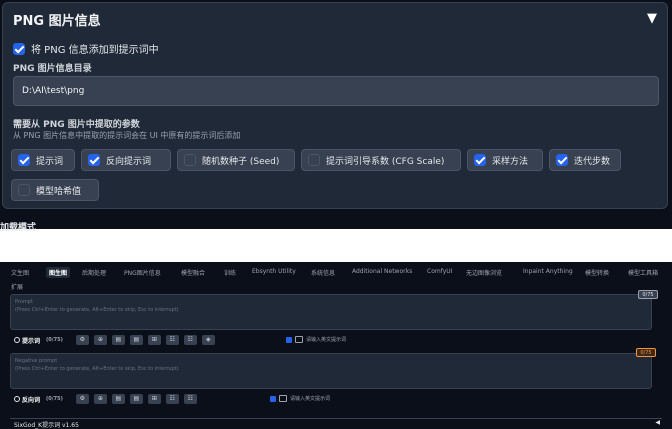 Image resolution: width=672 pixels, height=429 pixels. Describe the element at coordinates (484, 272) in the screenshot. I see `tab-10: 无边图像浏览` at that location.